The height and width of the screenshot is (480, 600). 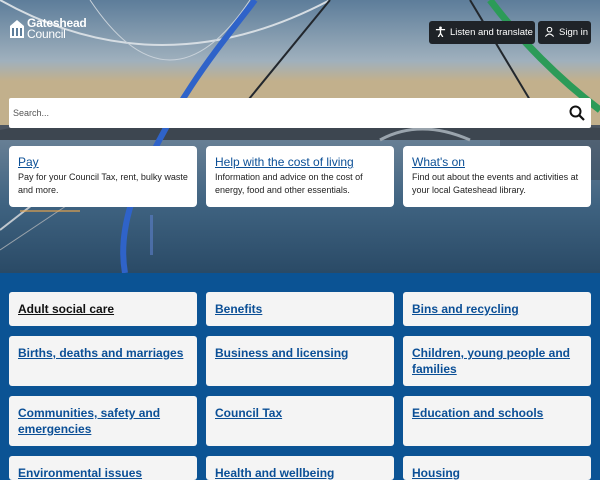 What do you see at coordinates (17, 29) in the screenshot?
I see `council-building-icon` at bounding box center [17, 29].